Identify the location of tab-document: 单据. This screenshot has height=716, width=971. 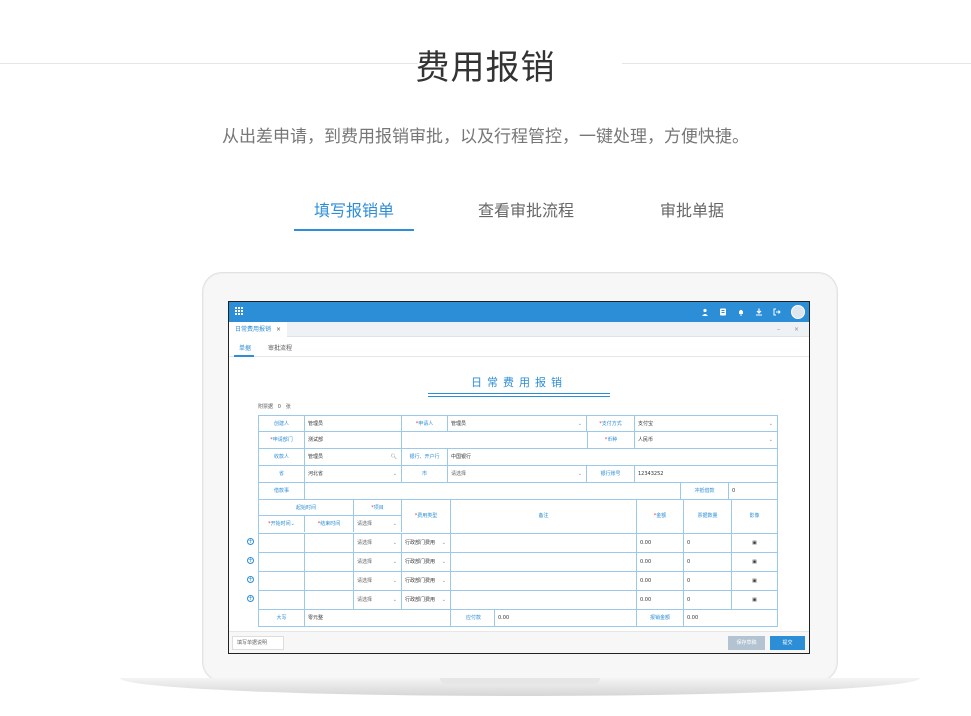
(245, 347).